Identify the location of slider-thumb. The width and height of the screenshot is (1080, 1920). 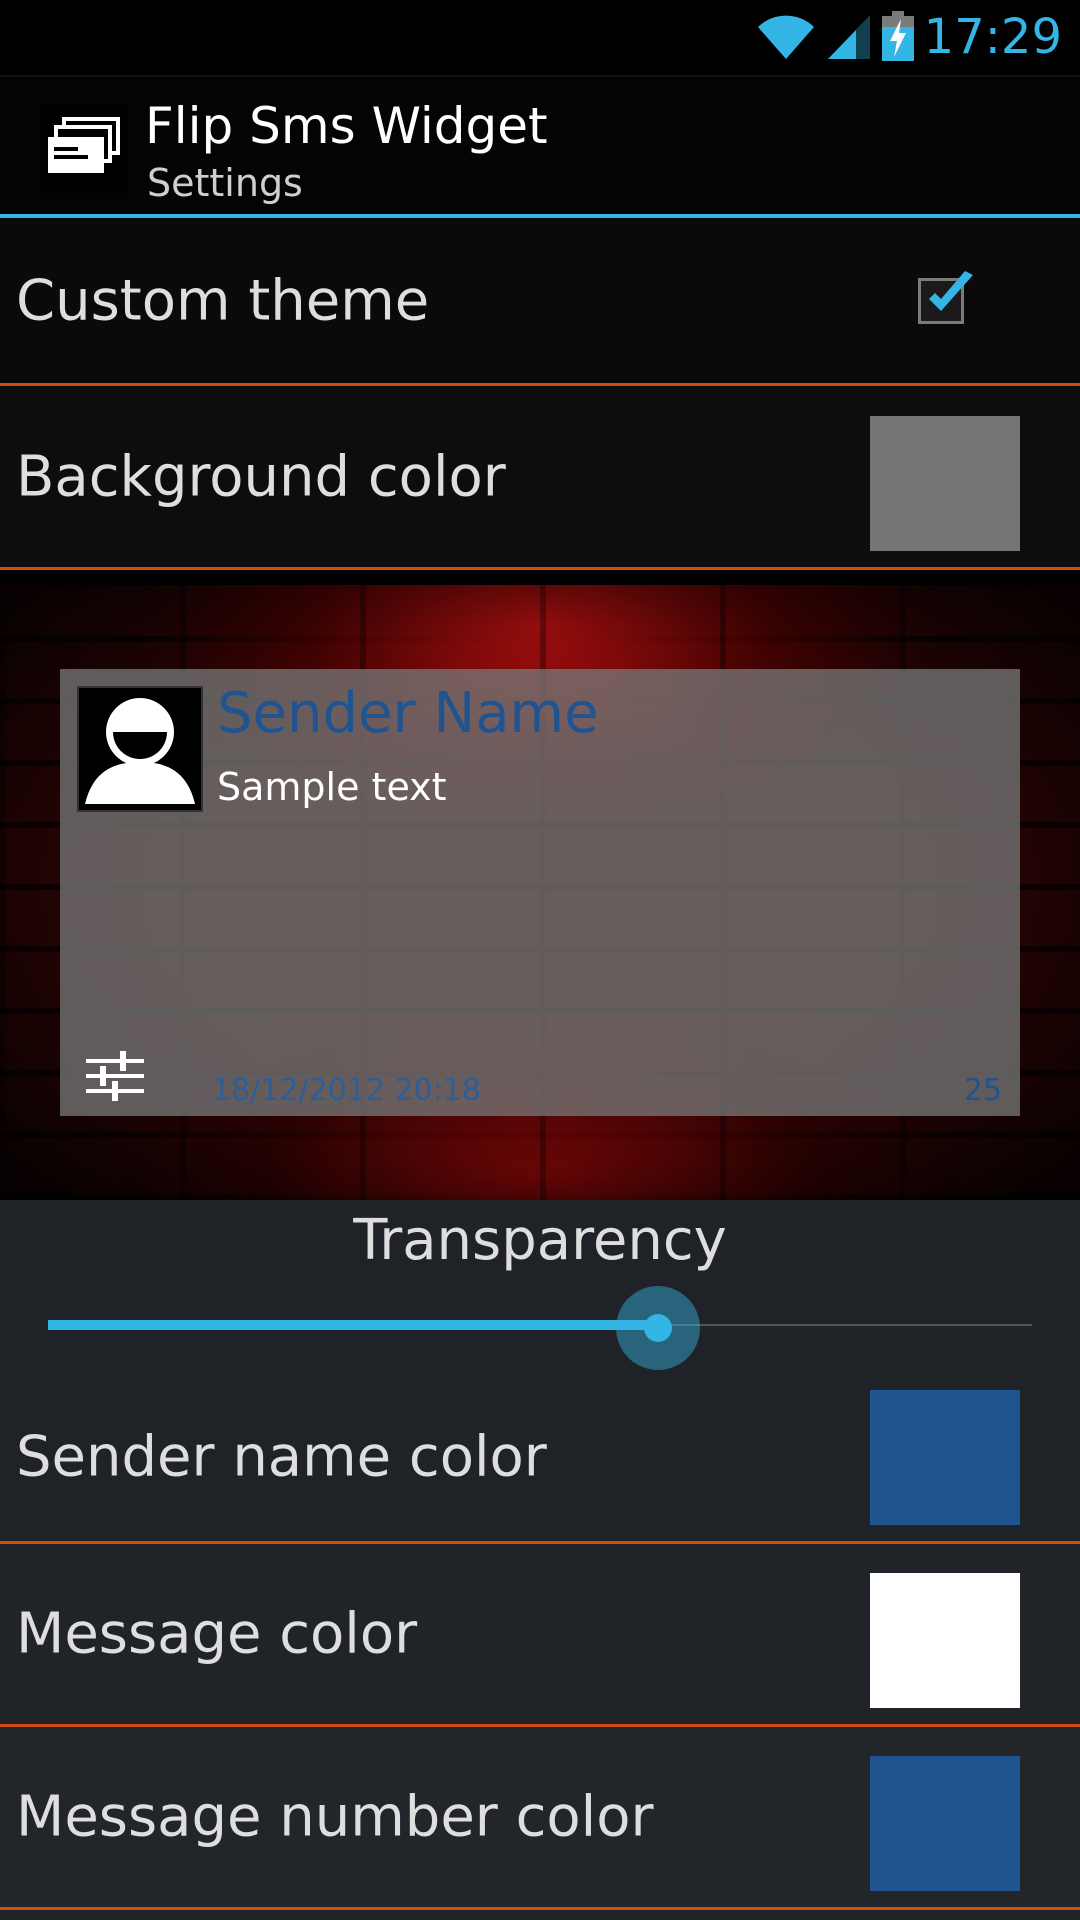
(658, 1328).